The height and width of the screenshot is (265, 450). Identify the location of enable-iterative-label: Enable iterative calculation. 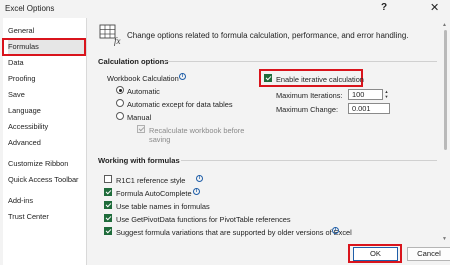
(320, 79).